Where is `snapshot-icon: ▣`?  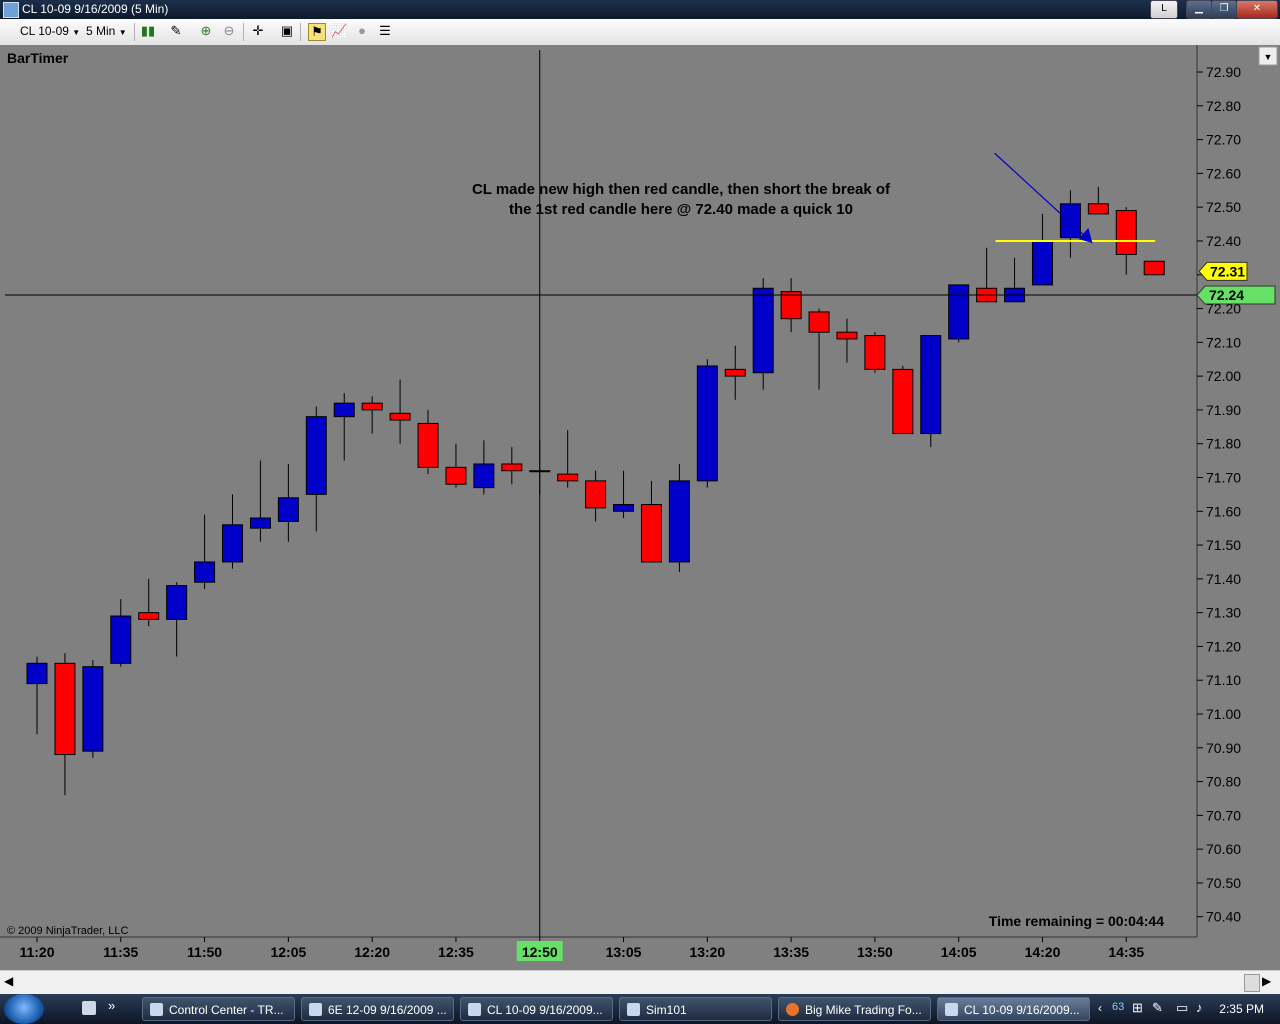 snapshot-icon: ▣ is located at coordinates (287, 31).